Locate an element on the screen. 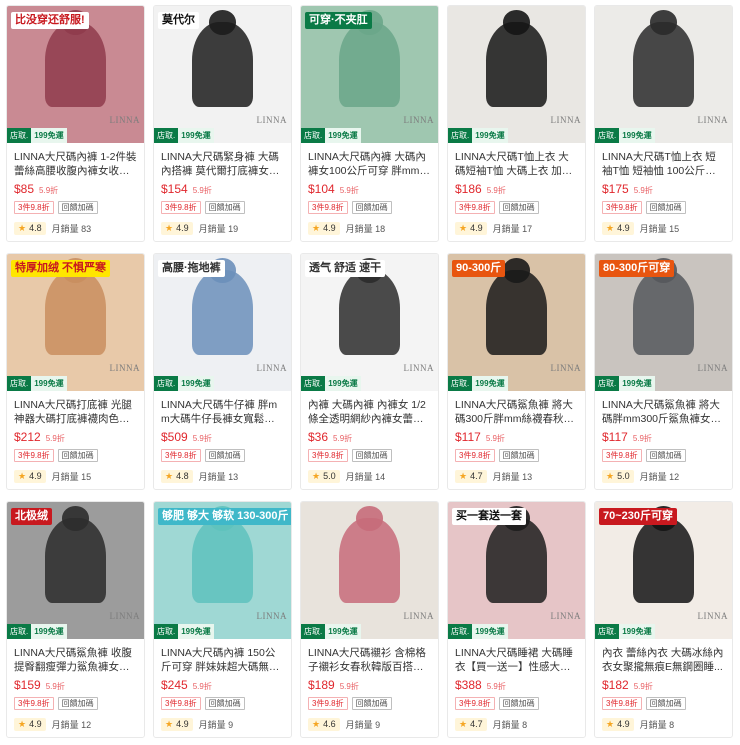 Image resolution: width=740 pixels, height=745 pixels. product-image: 特厚加绒 不惧严寒 LINNA 店取. 199免運 is located at coordinates (75, 322).